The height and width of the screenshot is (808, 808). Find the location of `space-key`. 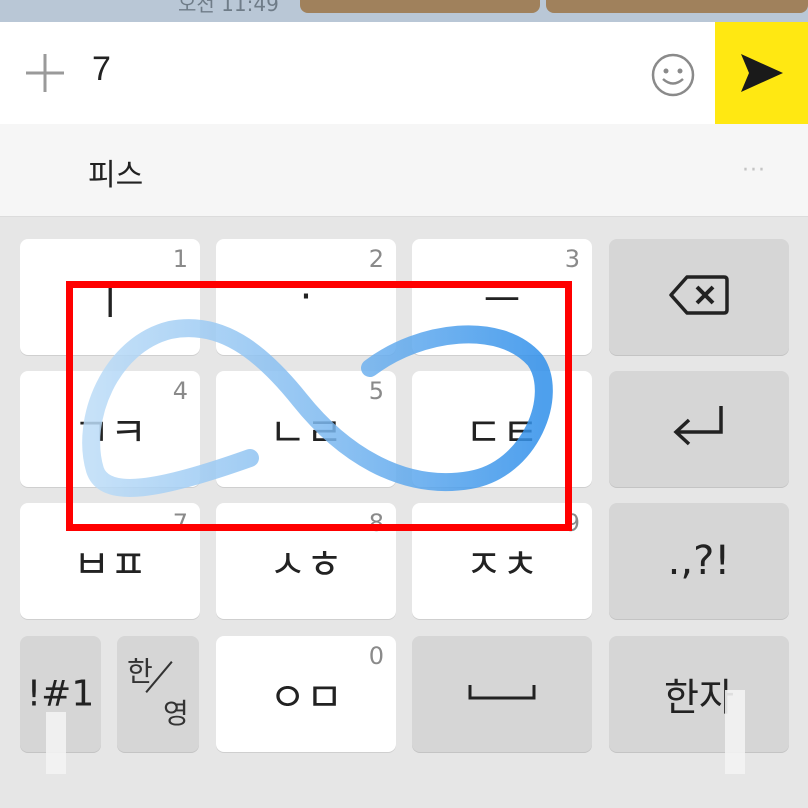

space-key is located at coordinates (502, 694).